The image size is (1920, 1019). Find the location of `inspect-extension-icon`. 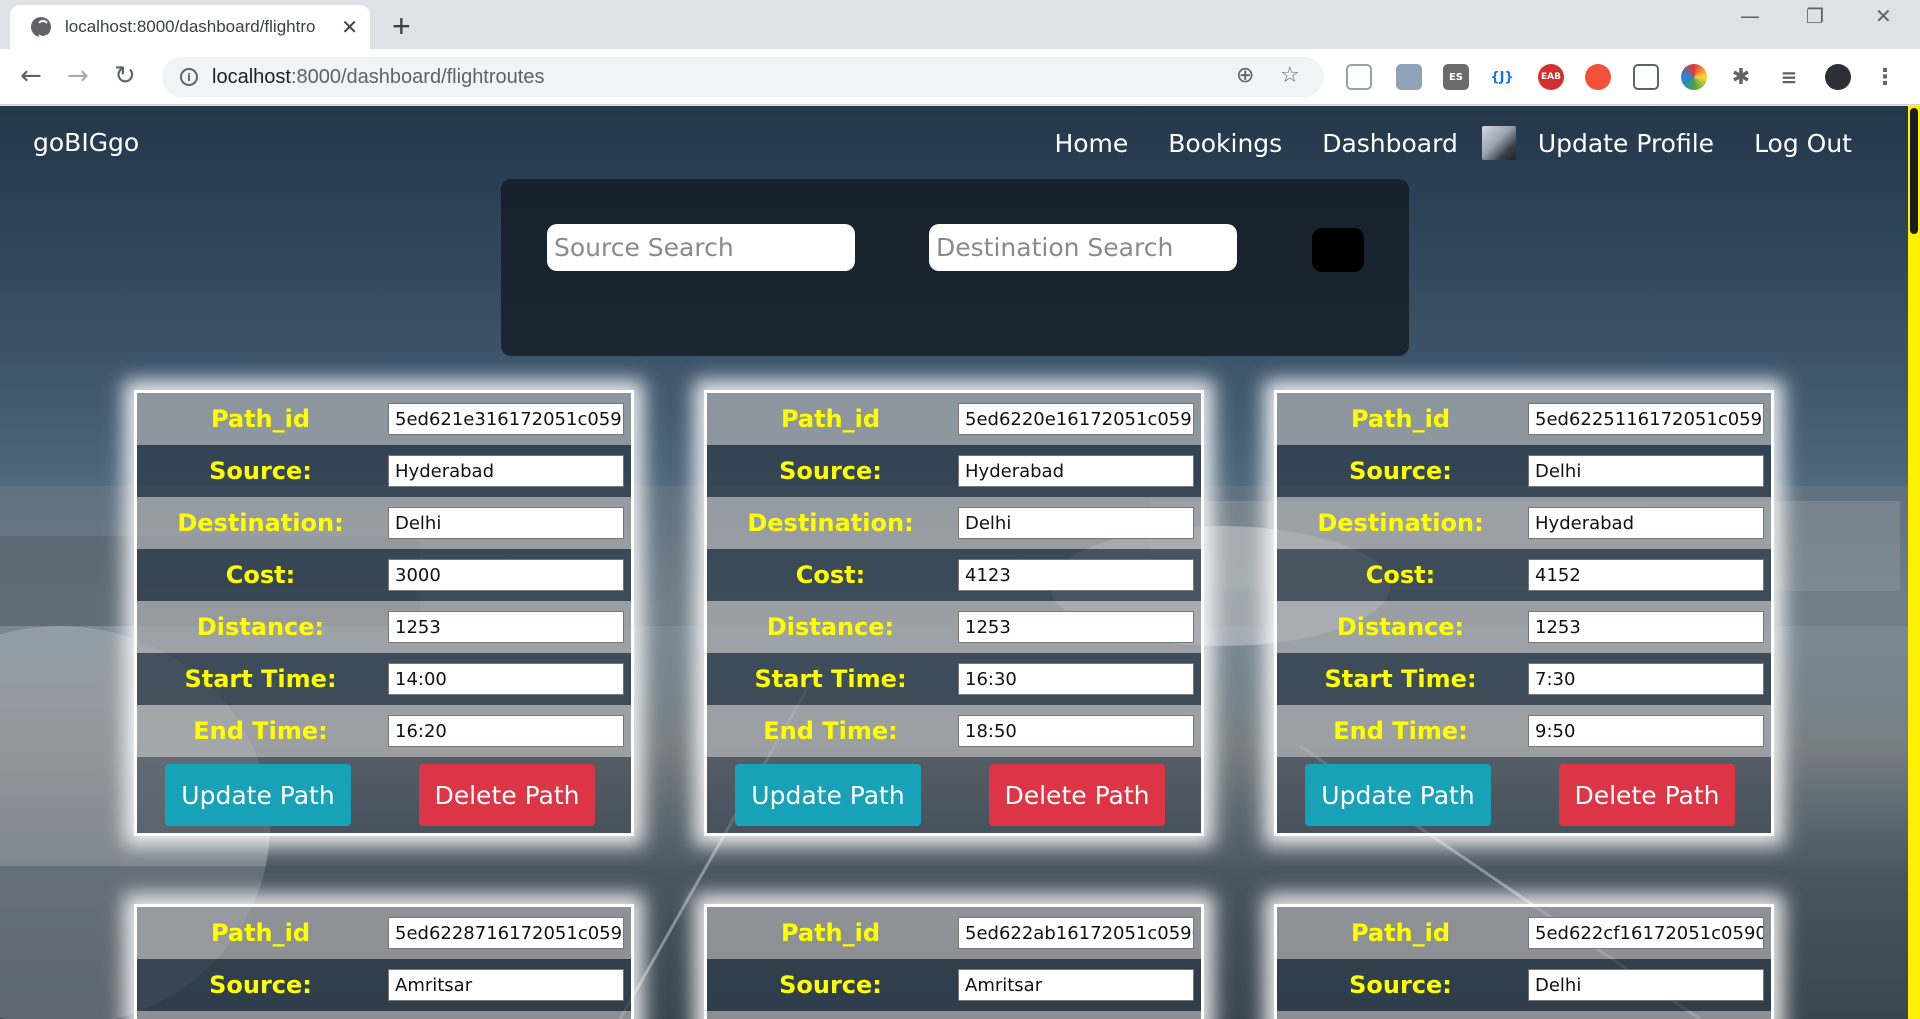

inspect-extension-icon is located at coordinates (1646, 77).